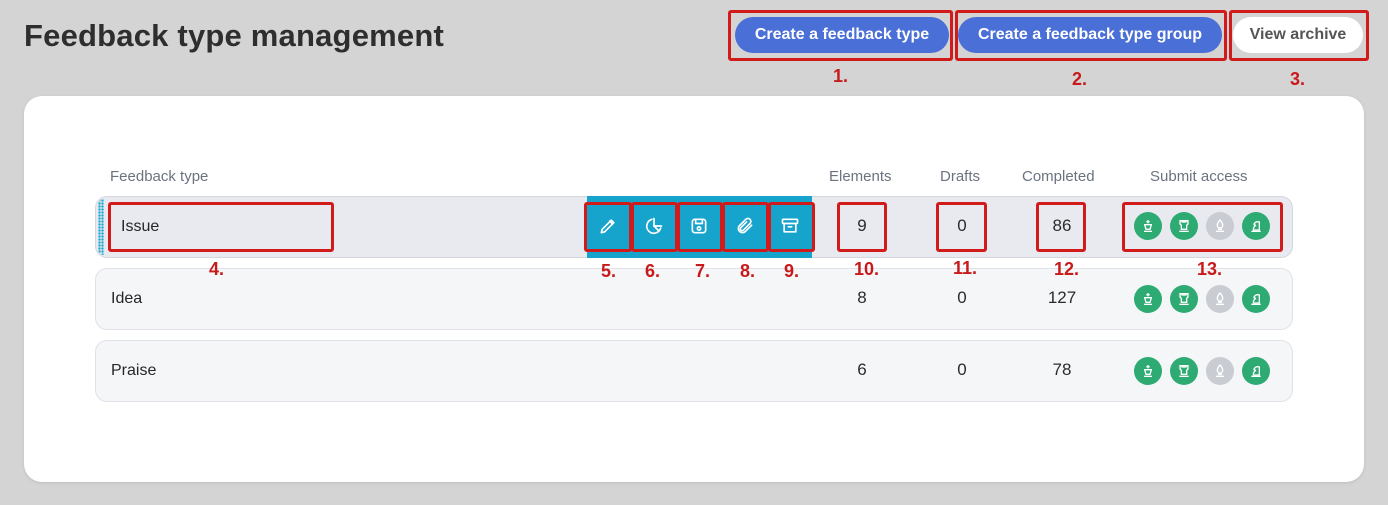 This screenshot has width=1388, height=505. I want to click on row-name: Praise, so click(133, 371).